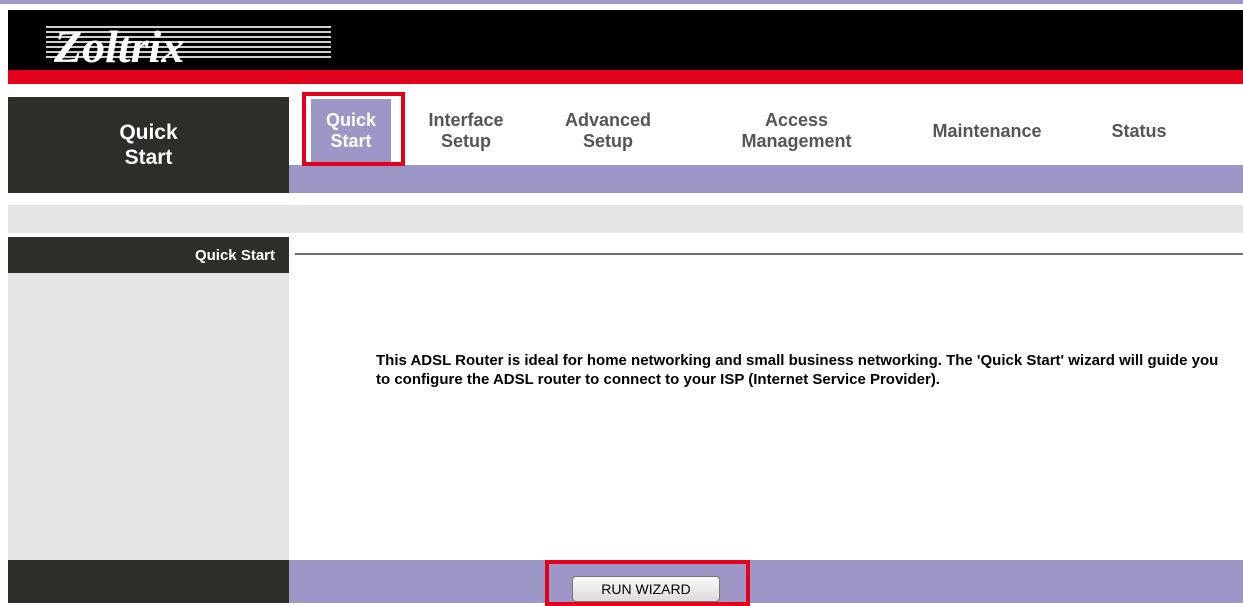 Image resolution: width=1243 pixels, height=606 pixels. What do you see at coordinates (796, 131) in the screenshot?
I see `tab-access-management: Access Management` at bounding box center [796, 131].